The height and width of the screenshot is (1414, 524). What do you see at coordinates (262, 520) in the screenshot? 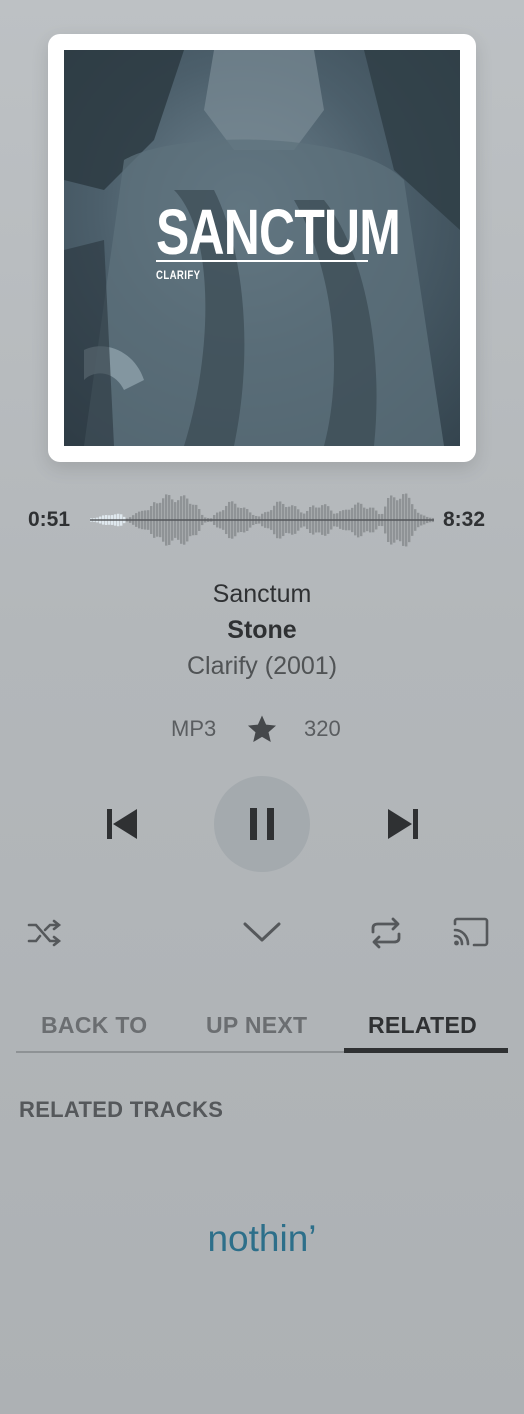
I see `waveform-seekbar` at bounding box center [262, 520].